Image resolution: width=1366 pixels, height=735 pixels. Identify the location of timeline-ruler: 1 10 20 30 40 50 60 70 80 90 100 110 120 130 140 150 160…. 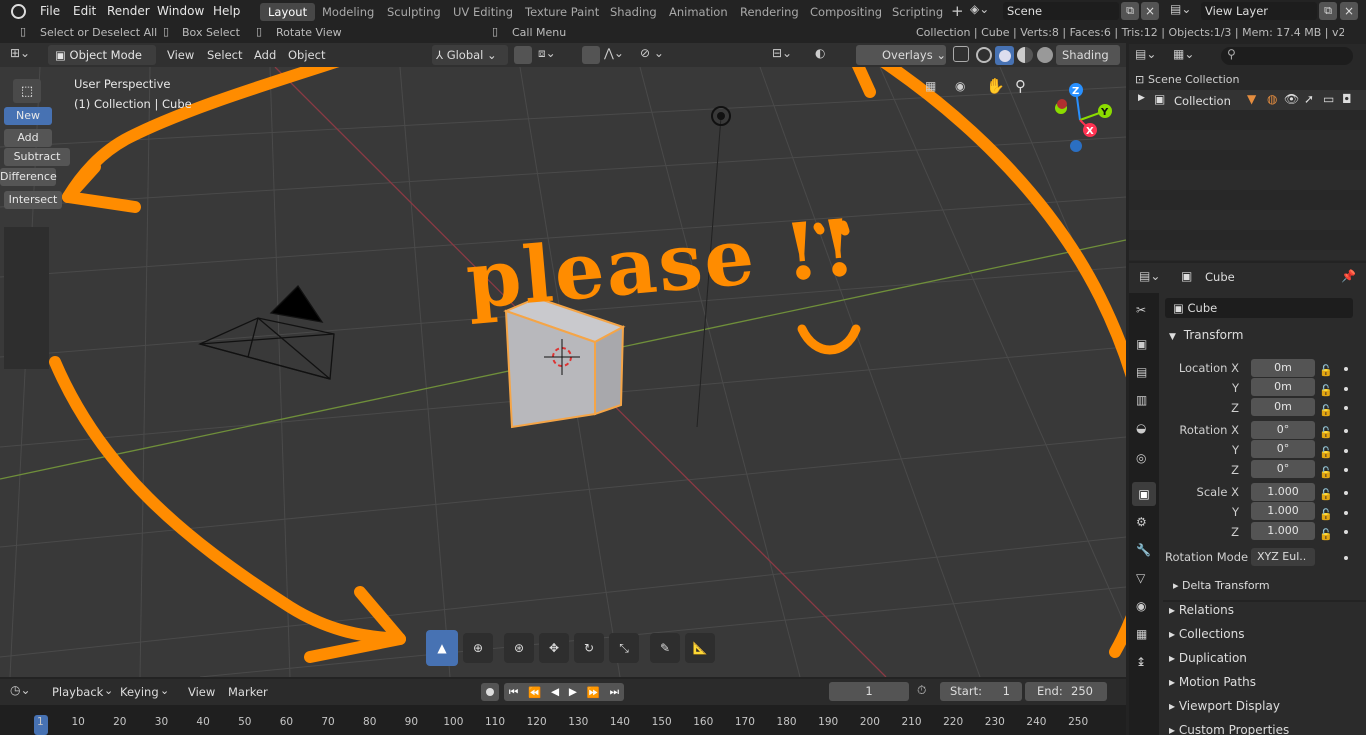
(563, 720).